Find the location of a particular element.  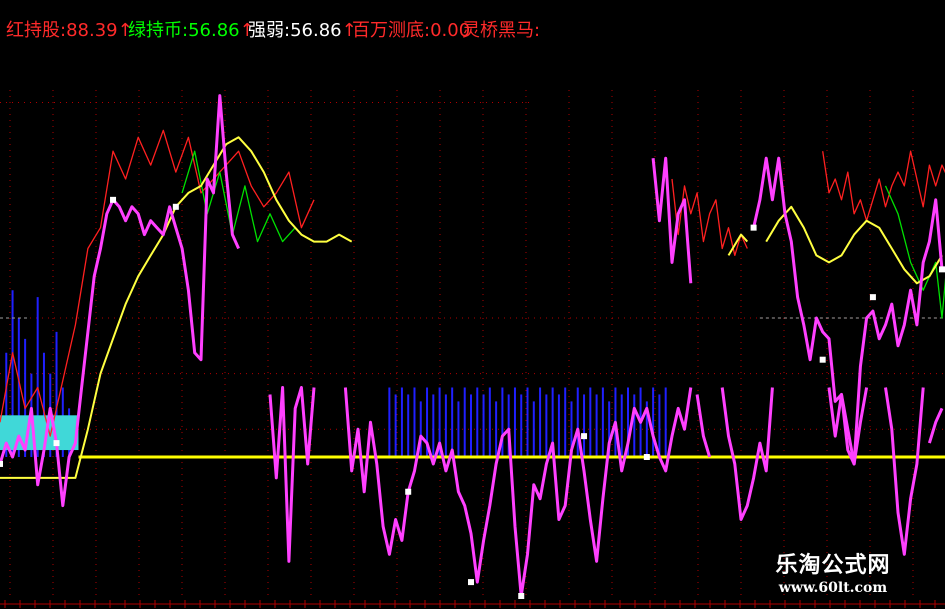

header-item-2: 强弱:56.86↑ is located at coordinates (302, 29).